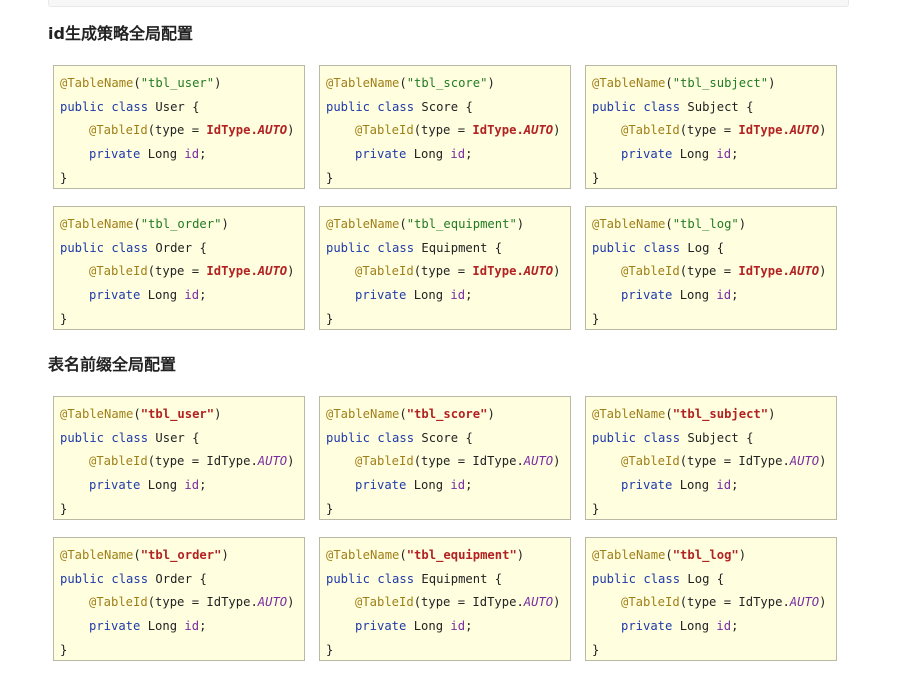 The image size is (922, 679). I want to click on code-line-annotation: @TableName("tbl_log"), so click(714, 556).